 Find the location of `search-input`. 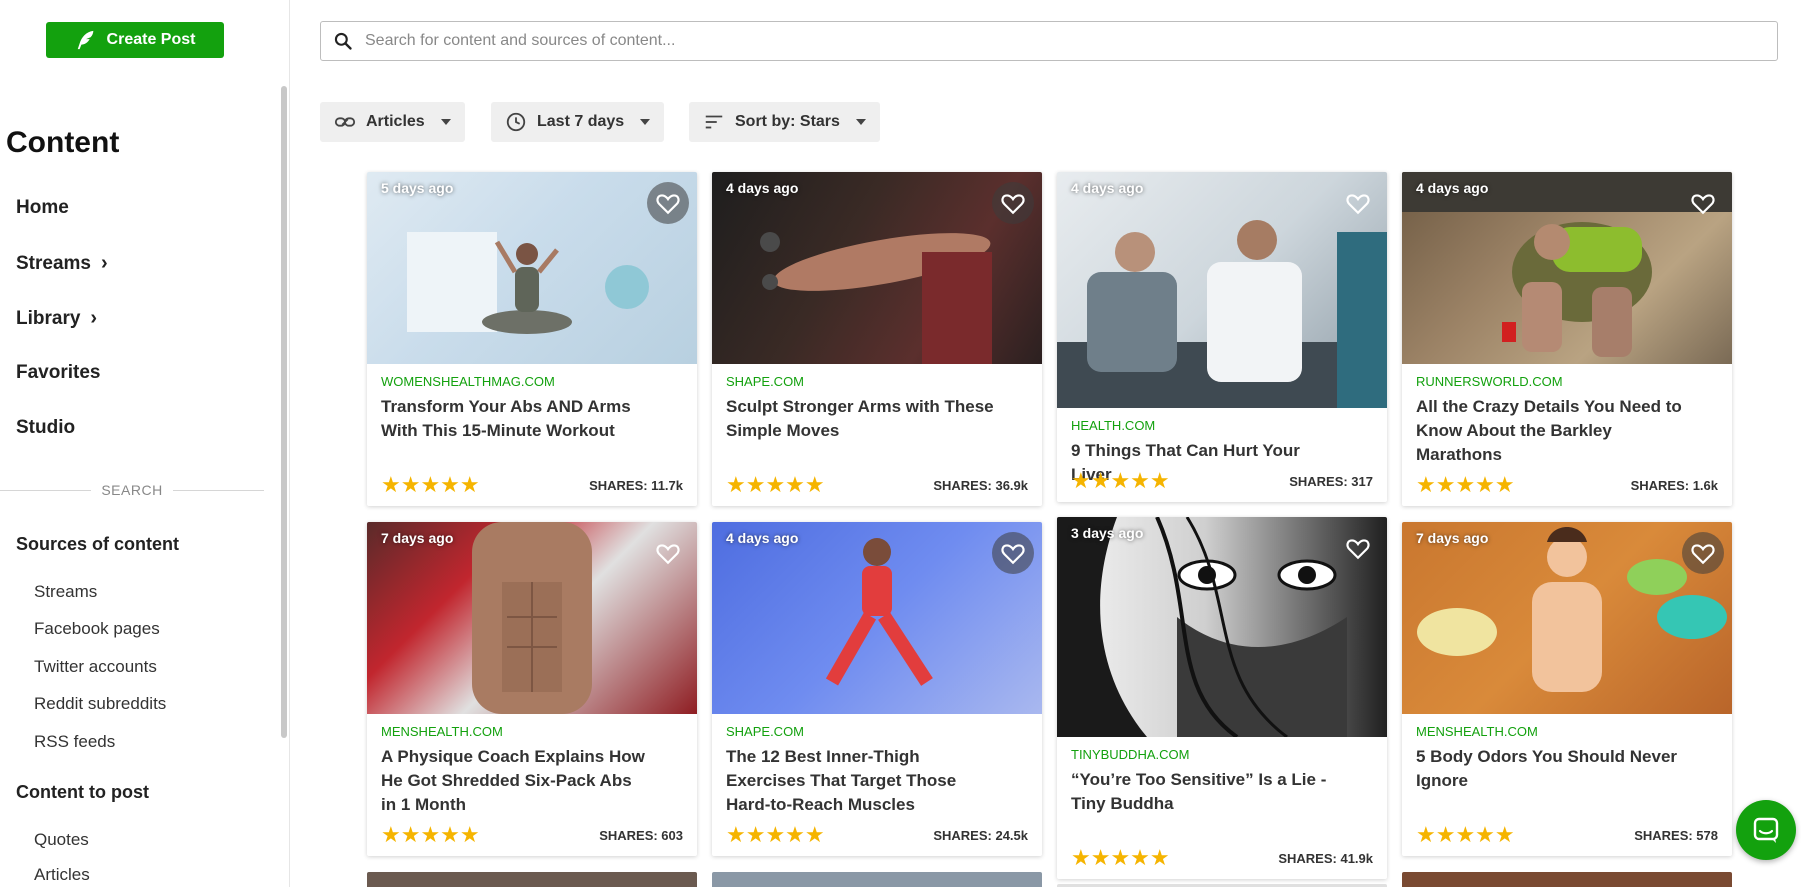

search-input is located at coordinates (1055, 41).